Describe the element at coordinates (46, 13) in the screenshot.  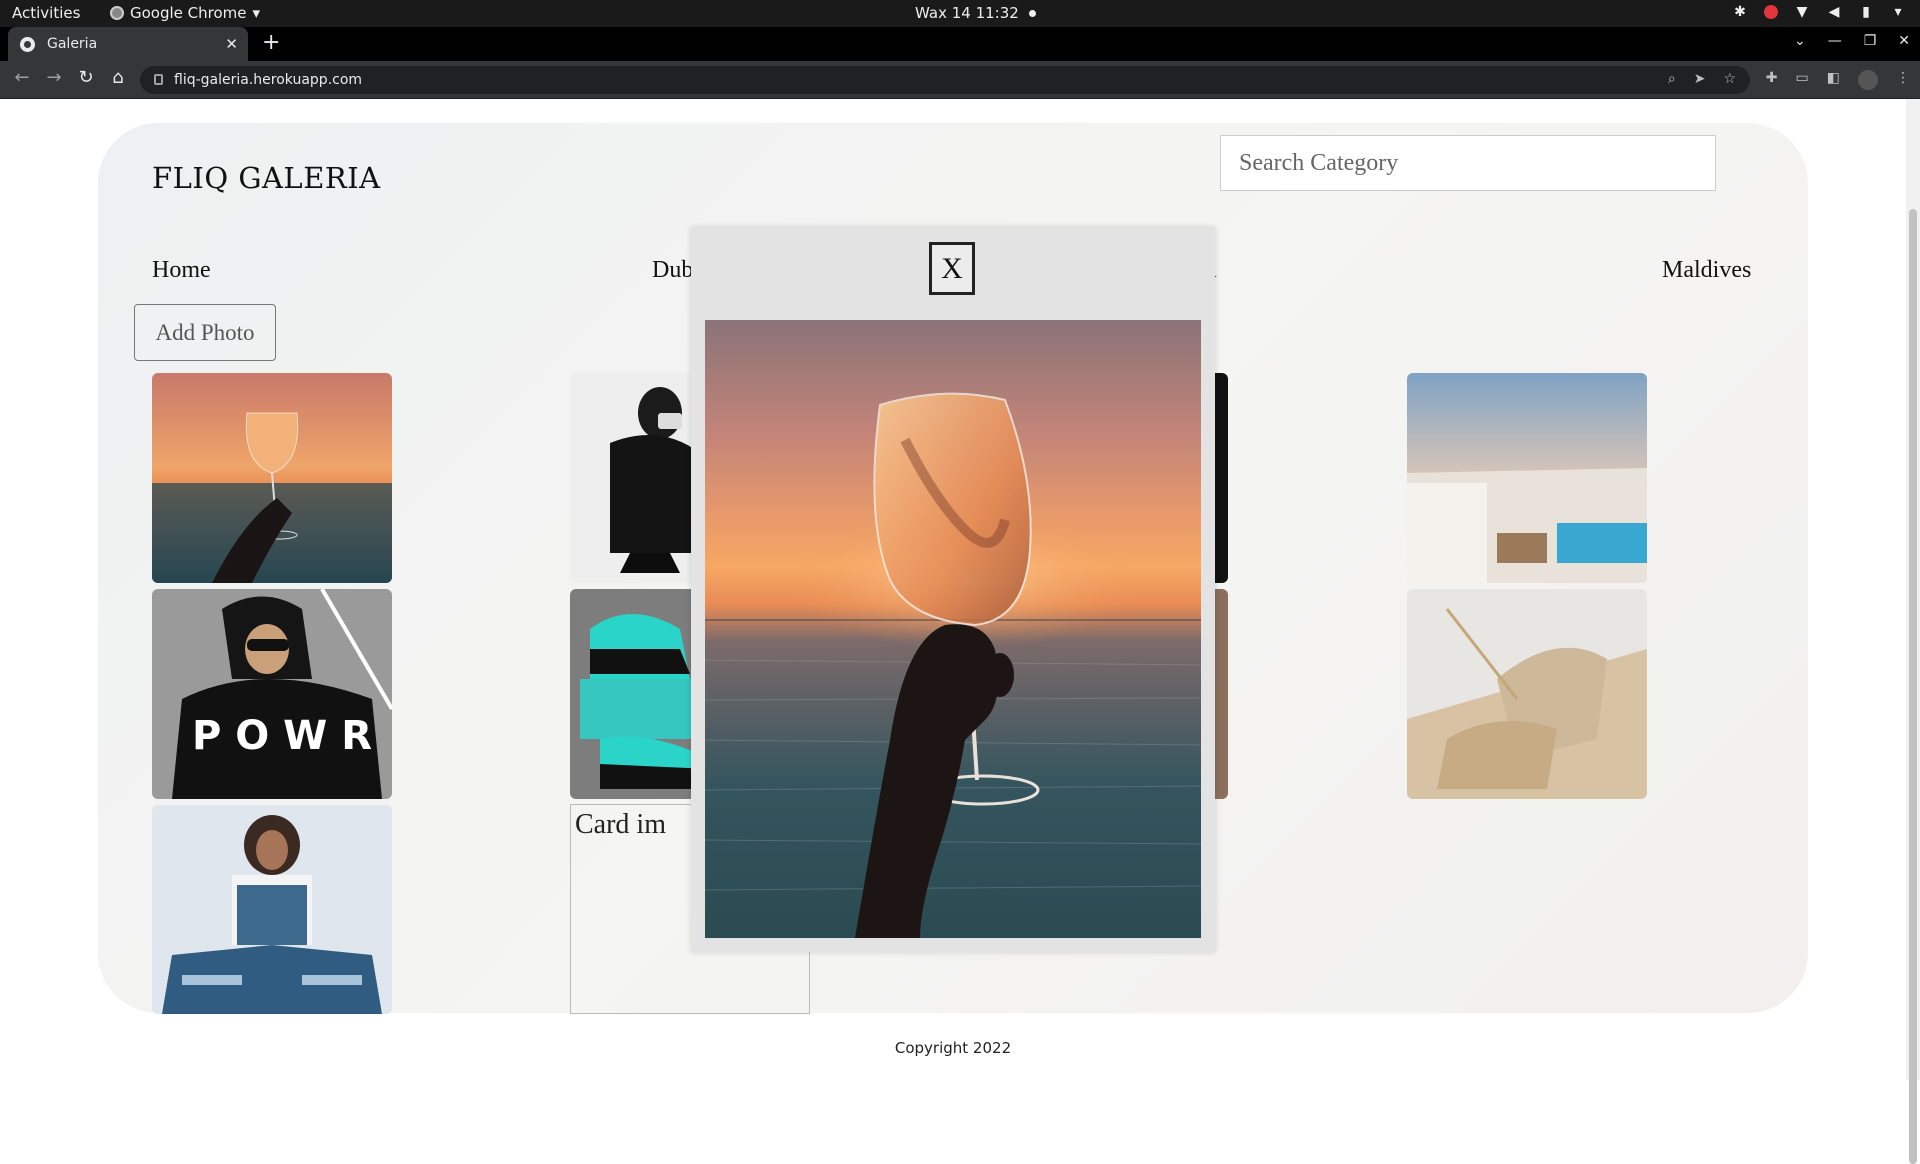
I see `activities-button: Activities` at that location.